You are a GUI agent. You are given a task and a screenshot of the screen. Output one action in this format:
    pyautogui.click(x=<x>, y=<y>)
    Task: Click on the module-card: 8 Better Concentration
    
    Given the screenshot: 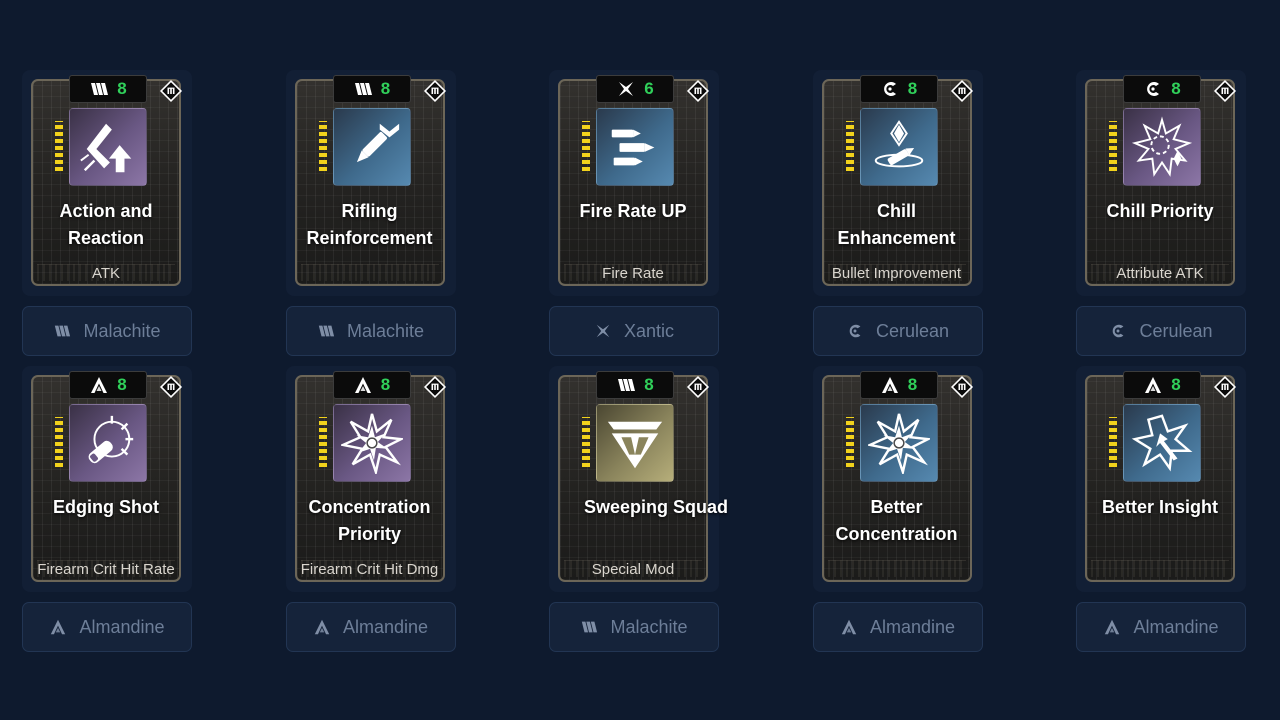 What is the action you would take?
    pyautogui.click(x=897, y=479)
    